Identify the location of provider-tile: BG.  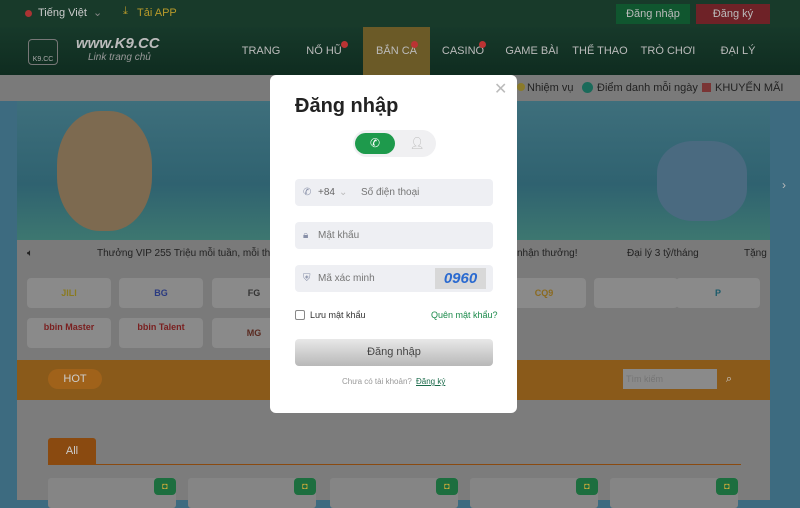
(161, 293).